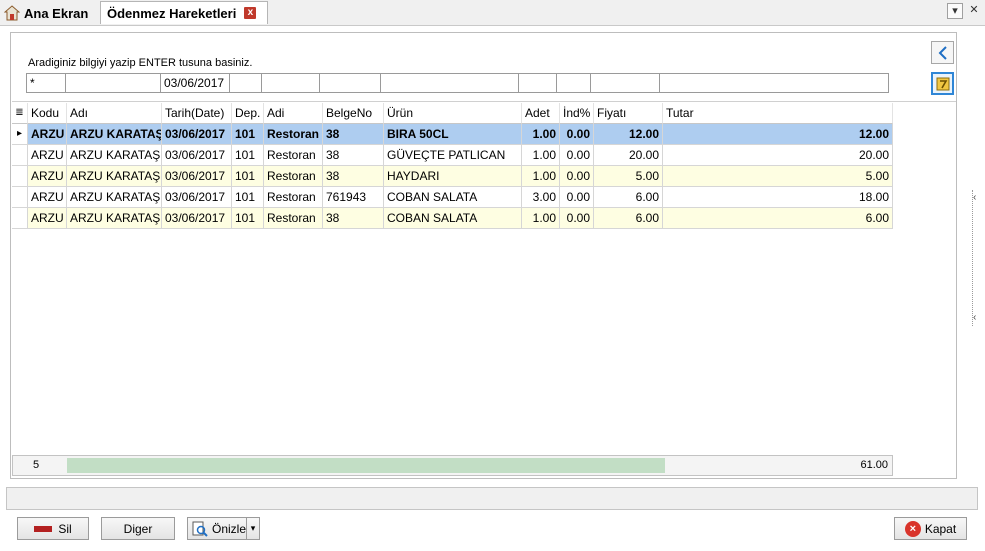 The image size is (985, 551). Describe the element at coordinates (46, 83) in the screenshot. I see `filter-kodu: *` at that location.